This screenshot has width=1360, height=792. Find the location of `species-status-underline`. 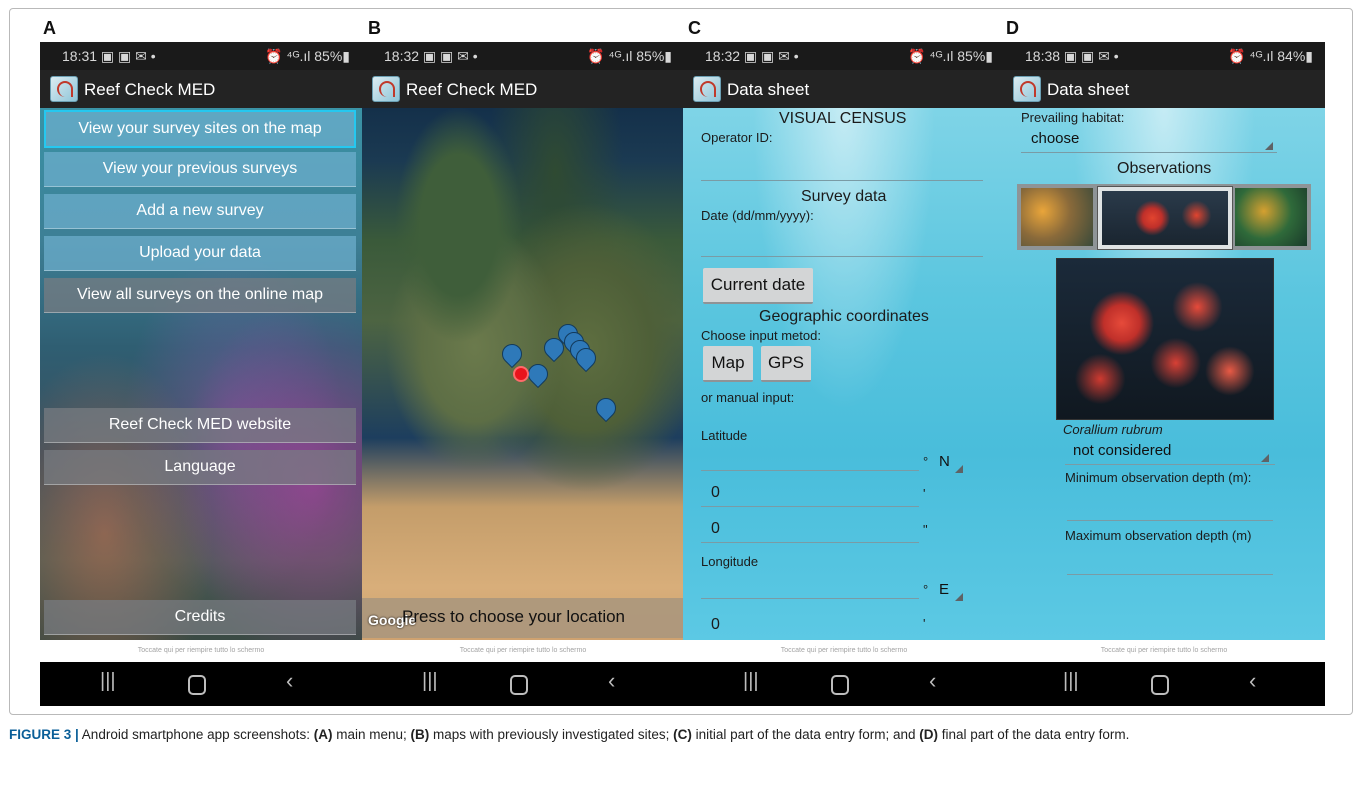

species-status-underline is located at coordinates (1170, 464).